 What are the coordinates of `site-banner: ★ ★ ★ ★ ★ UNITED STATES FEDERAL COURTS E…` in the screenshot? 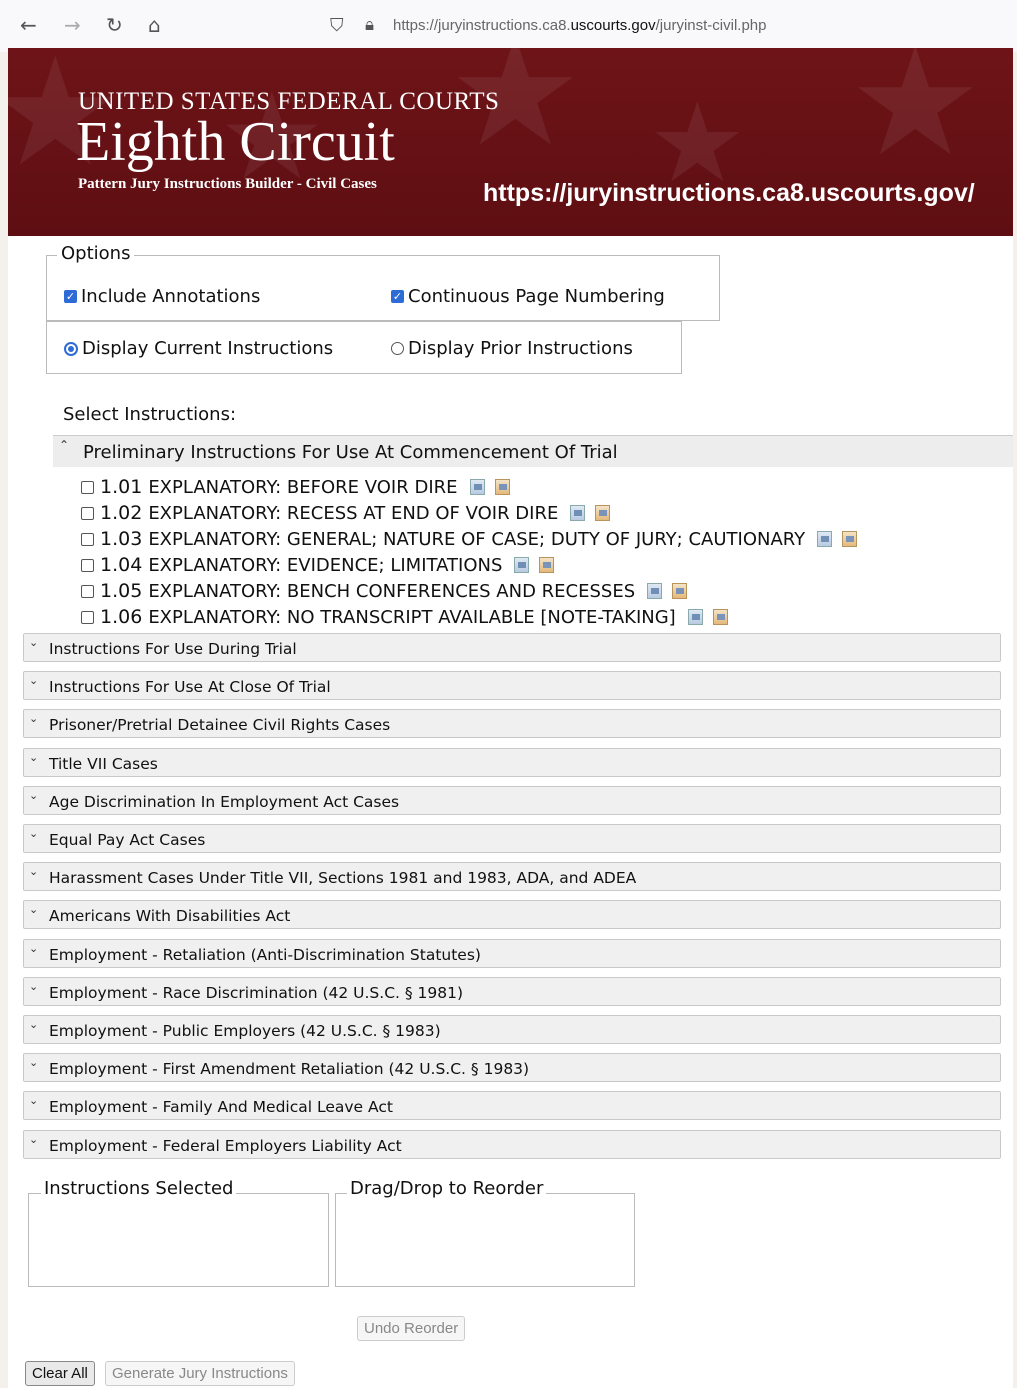 It's located at (510, 142).